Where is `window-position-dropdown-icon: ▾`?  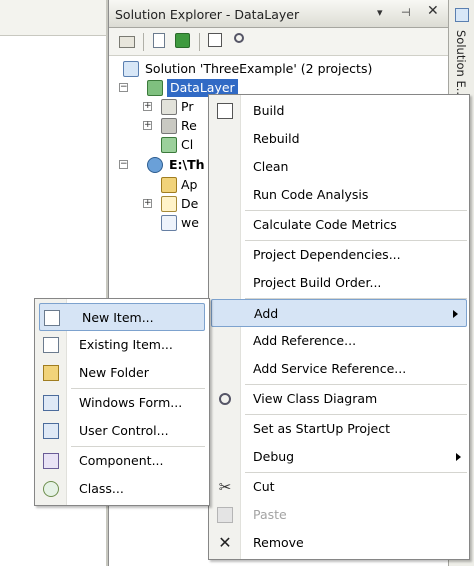 window-position-dropdown-icon: ▾ is located at coordinates (380, 12).